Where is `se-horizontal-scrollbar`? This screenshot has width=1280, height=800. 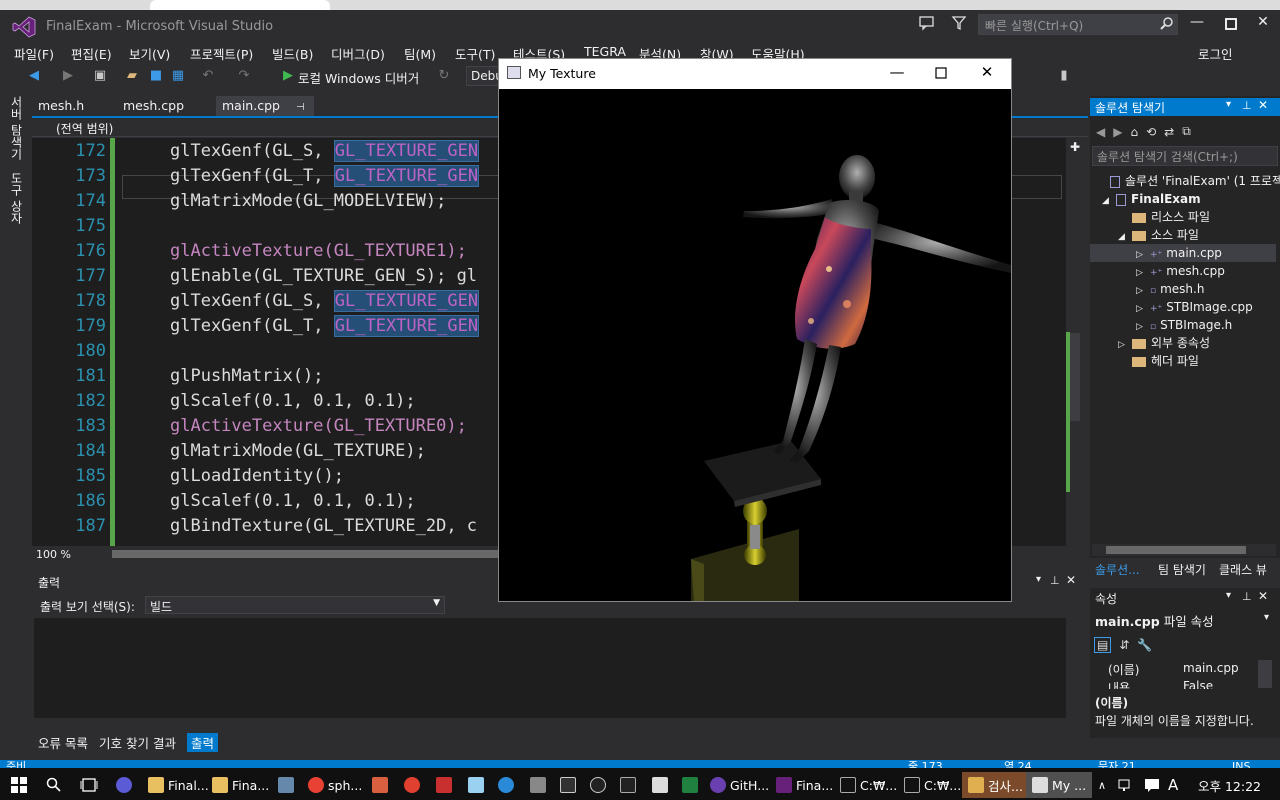
se-horizontal-scrollbar is located at coordinates (1184, 550).